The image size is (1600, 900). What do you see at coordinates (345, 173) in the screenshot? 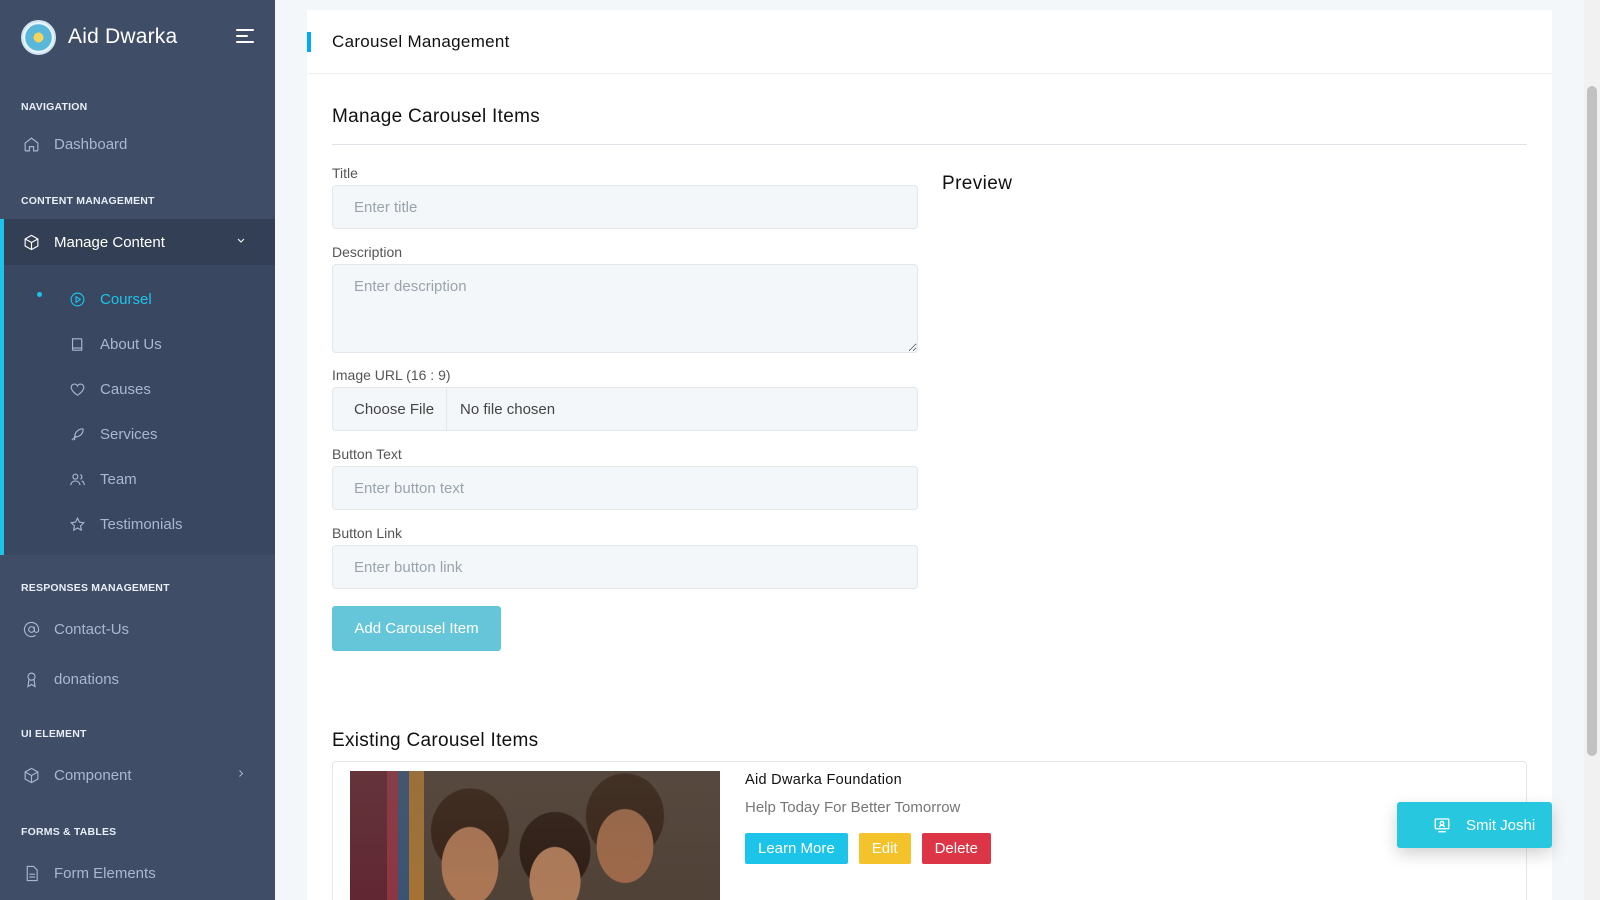
I see `title-label: Title` at bounding box center [345, 173].